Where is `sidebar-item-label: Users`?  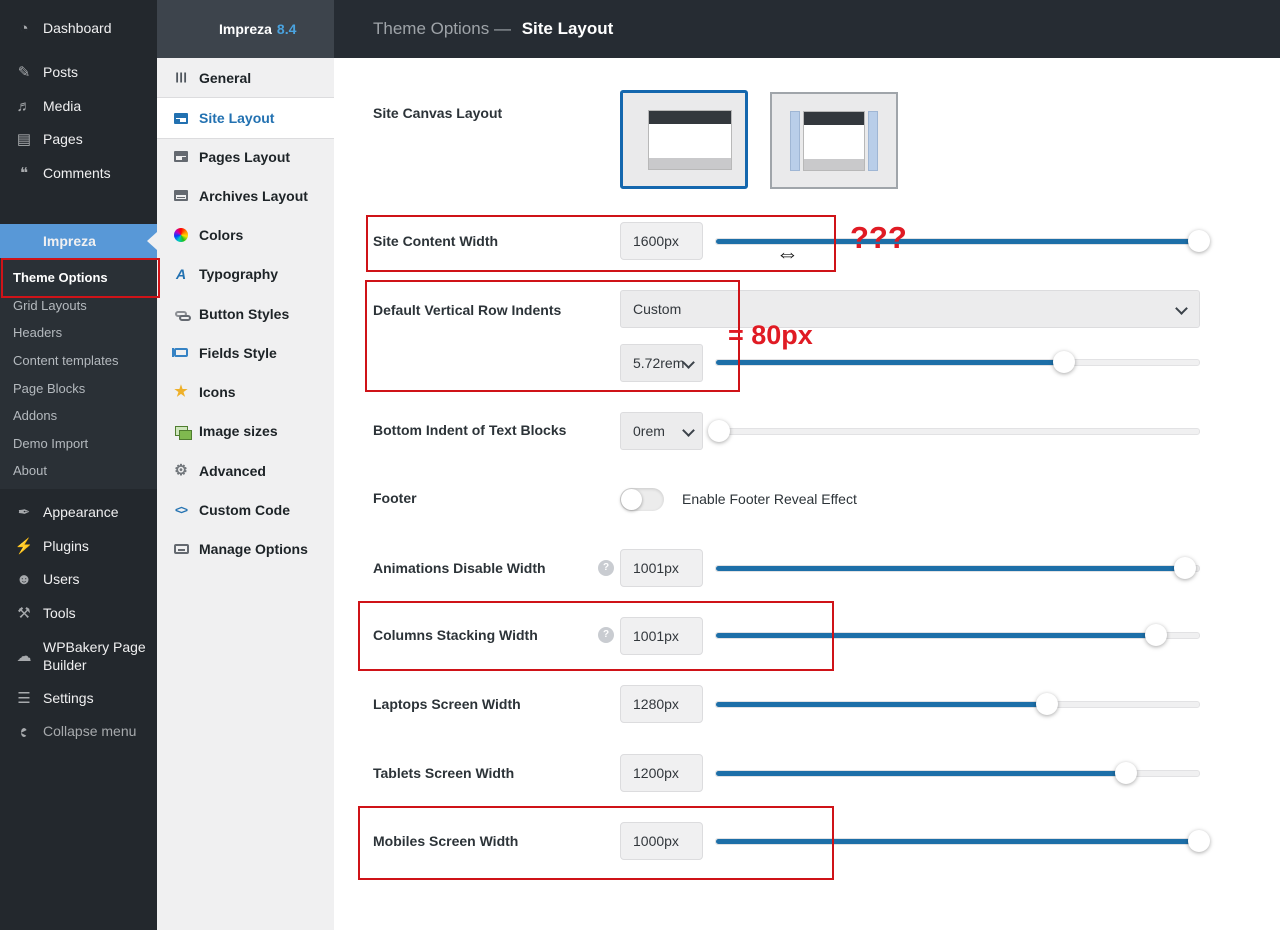
sidebar-item-label: Users is located at coordinates (61, 579).